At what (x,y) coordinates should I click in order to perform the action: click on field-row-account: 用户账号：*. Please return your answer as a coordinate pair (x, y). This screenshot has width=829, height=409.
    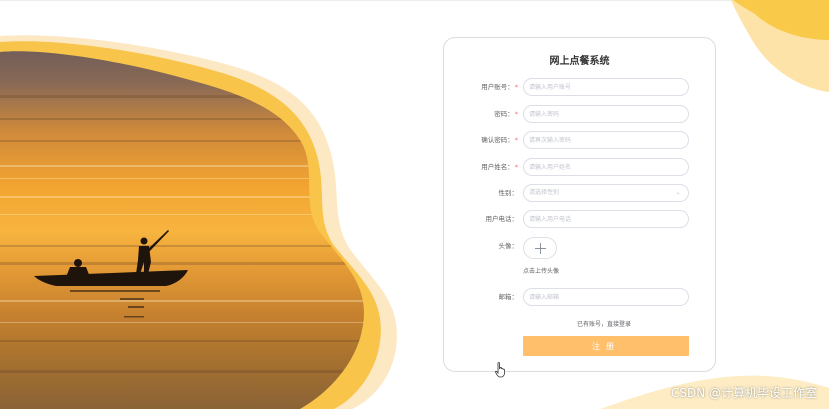
    Looking at the image, I should click on (579, 87).